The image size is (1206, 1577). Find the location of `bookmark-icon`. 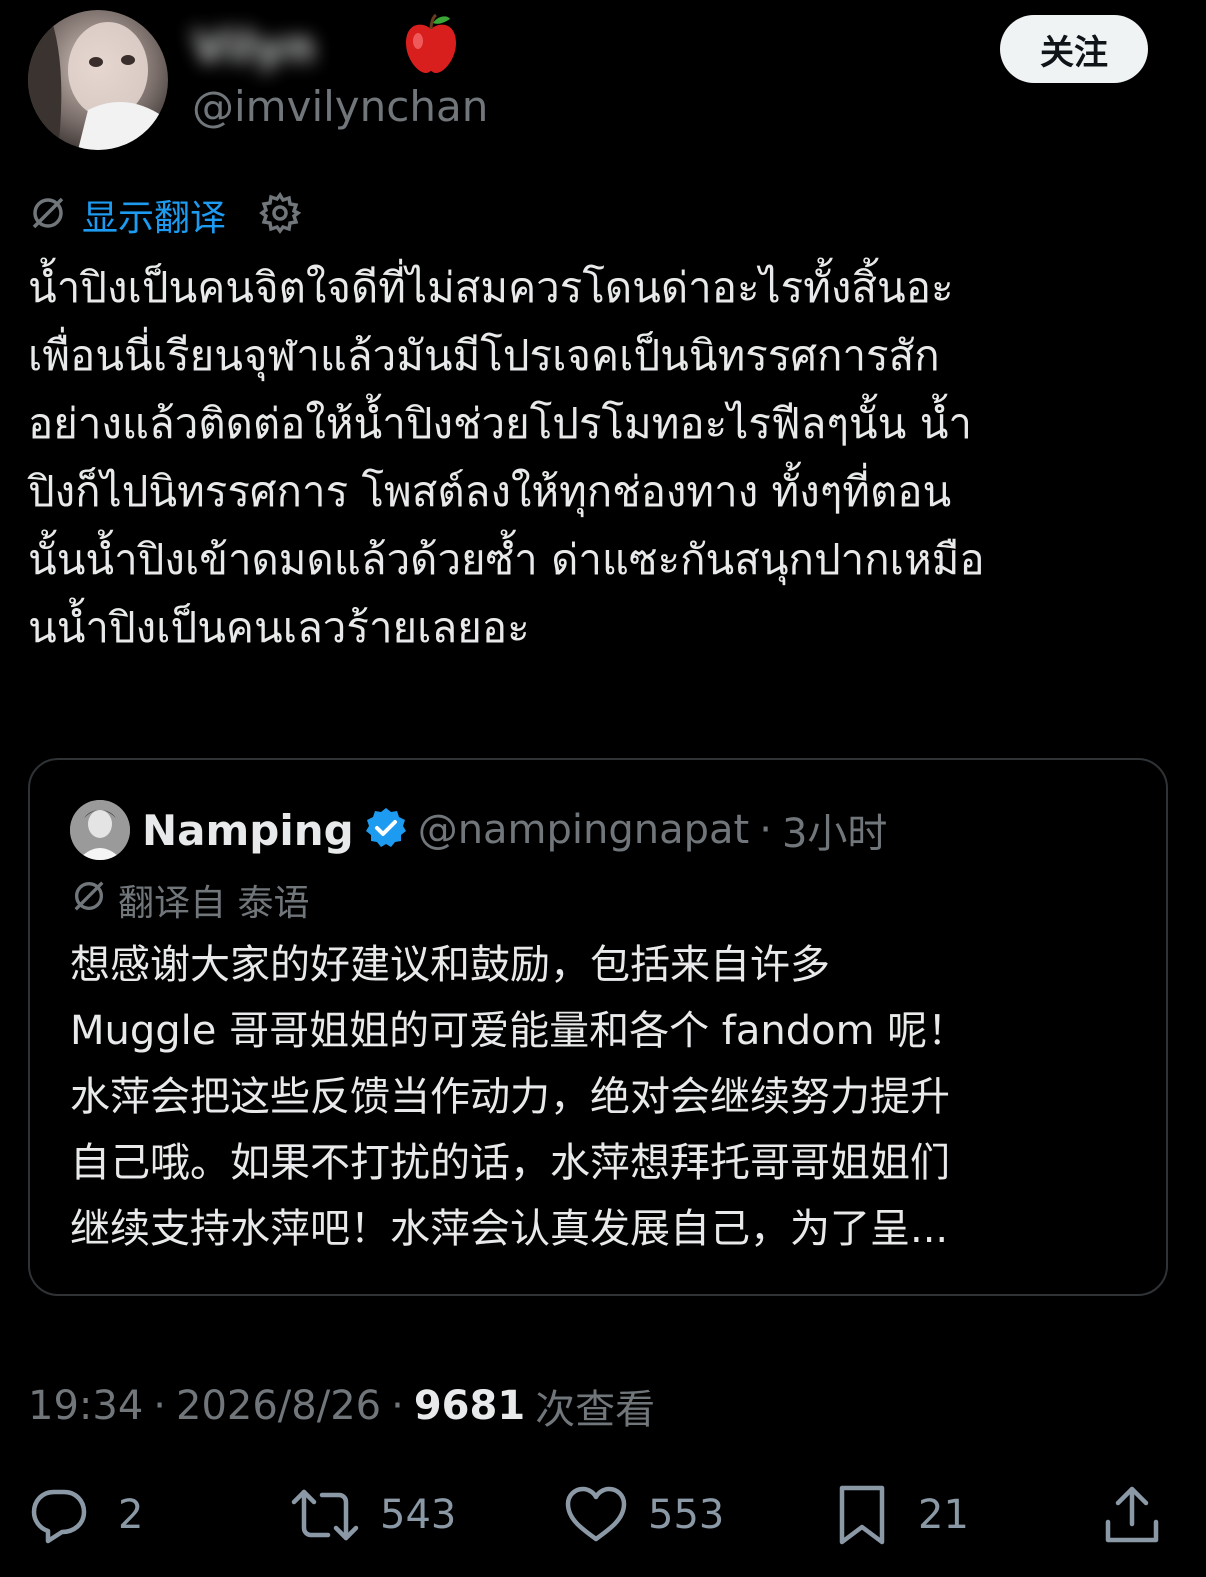

bookmark-icon is located at coordinates (862, 1515).